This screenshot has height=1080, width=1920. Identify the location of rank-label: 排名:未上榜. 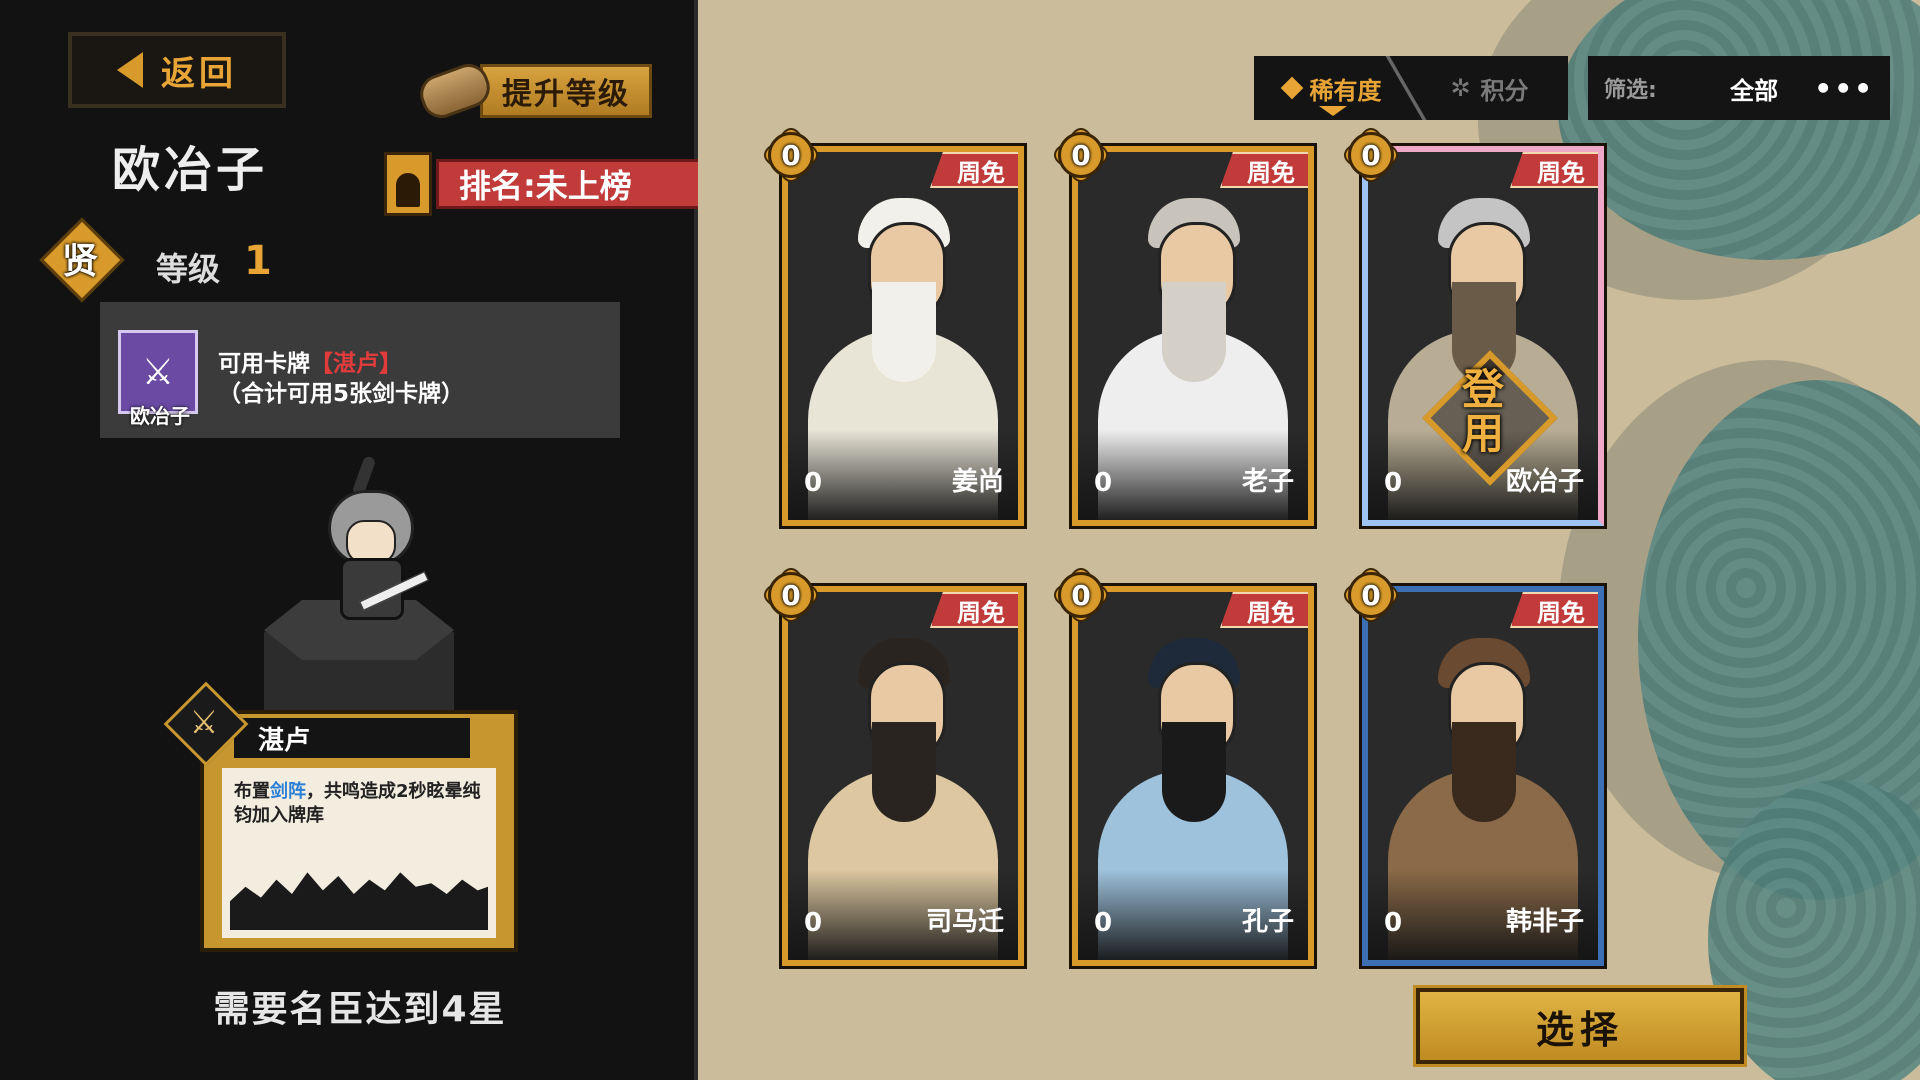
(571, 184).